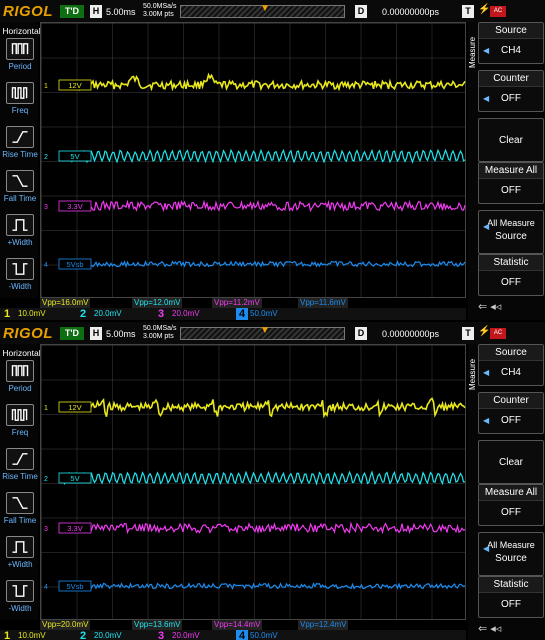  What do you see at coordinates (511, 353) in the screenshot?
I see `source-label: Source` at bounding box center [511, 353].